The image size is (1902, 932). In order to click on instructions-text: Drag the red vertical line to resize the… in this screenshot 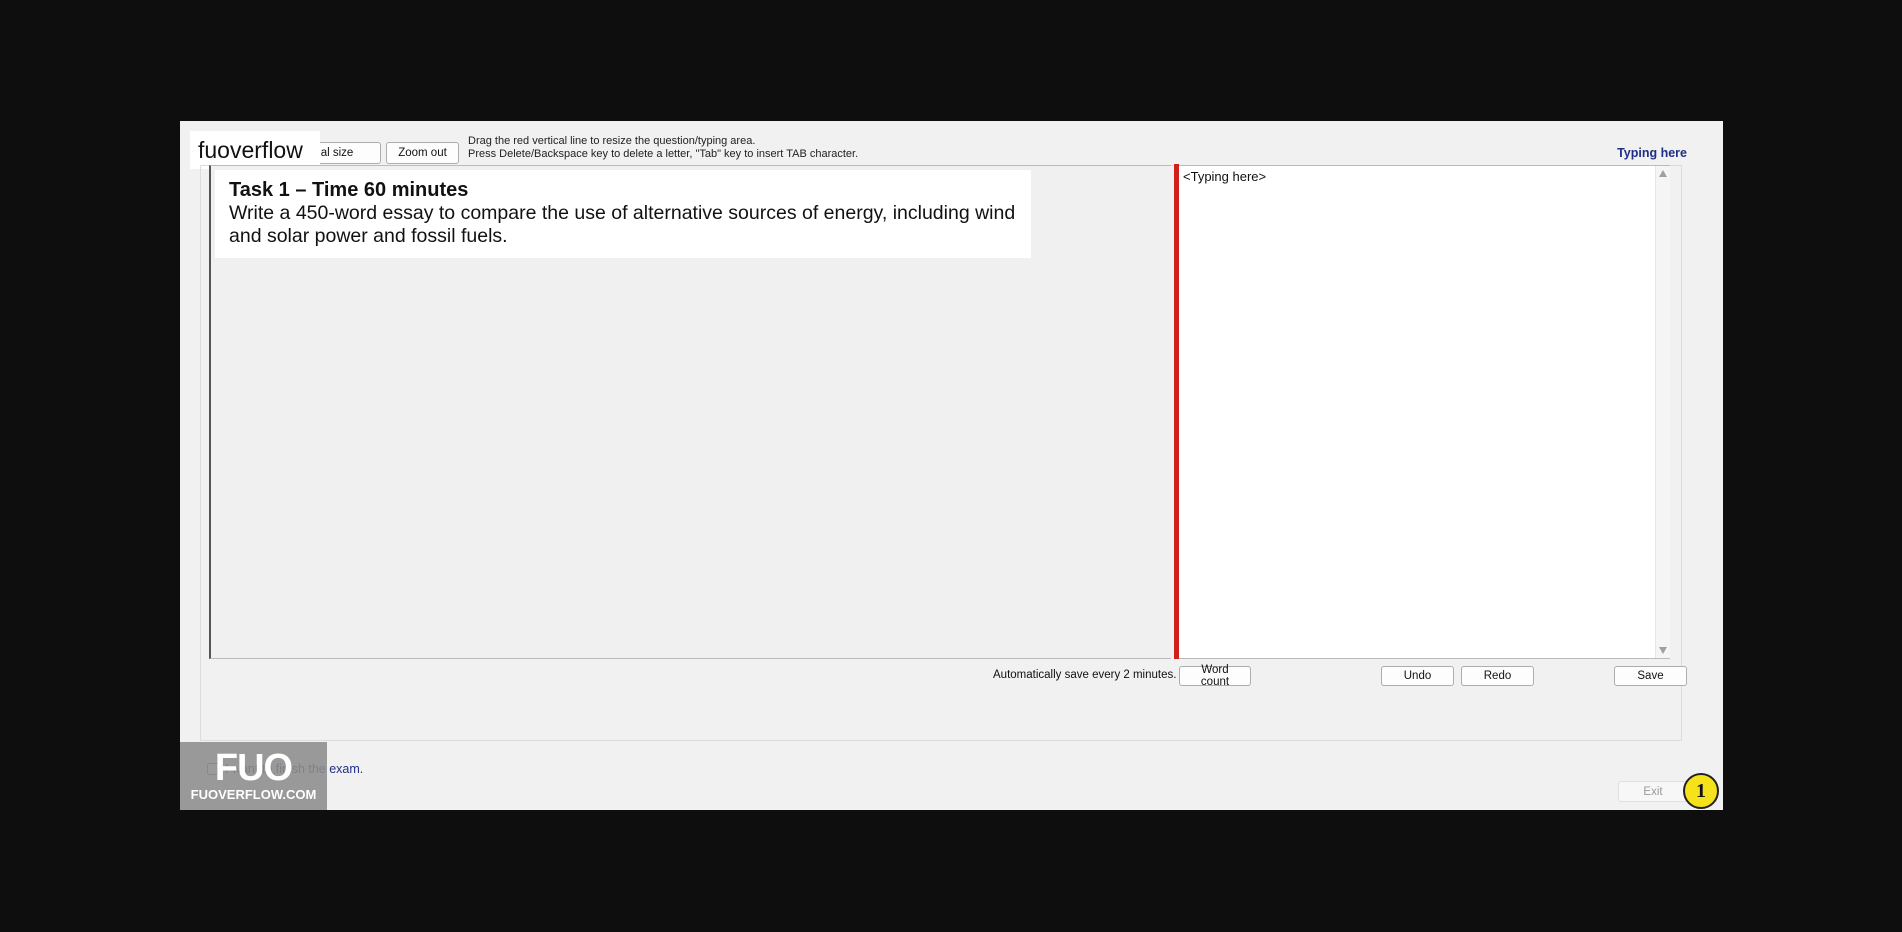, I will do `click(663, 148)`.